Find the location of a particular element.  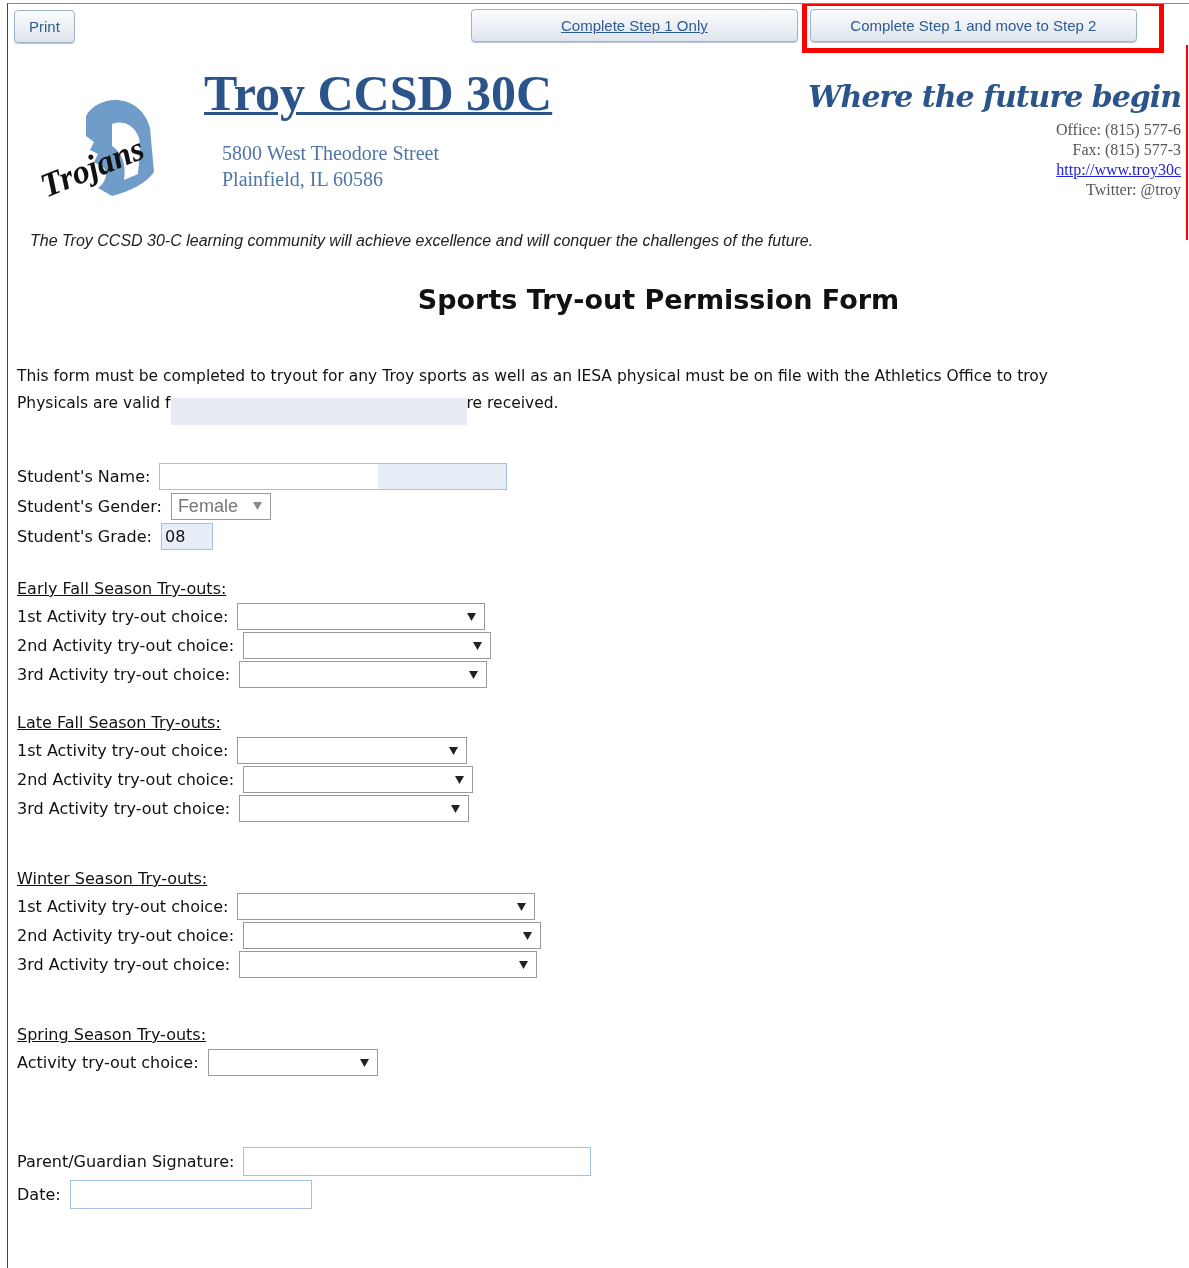

school-name: Troy CCSD 30C is located at coordinates (378, 93).